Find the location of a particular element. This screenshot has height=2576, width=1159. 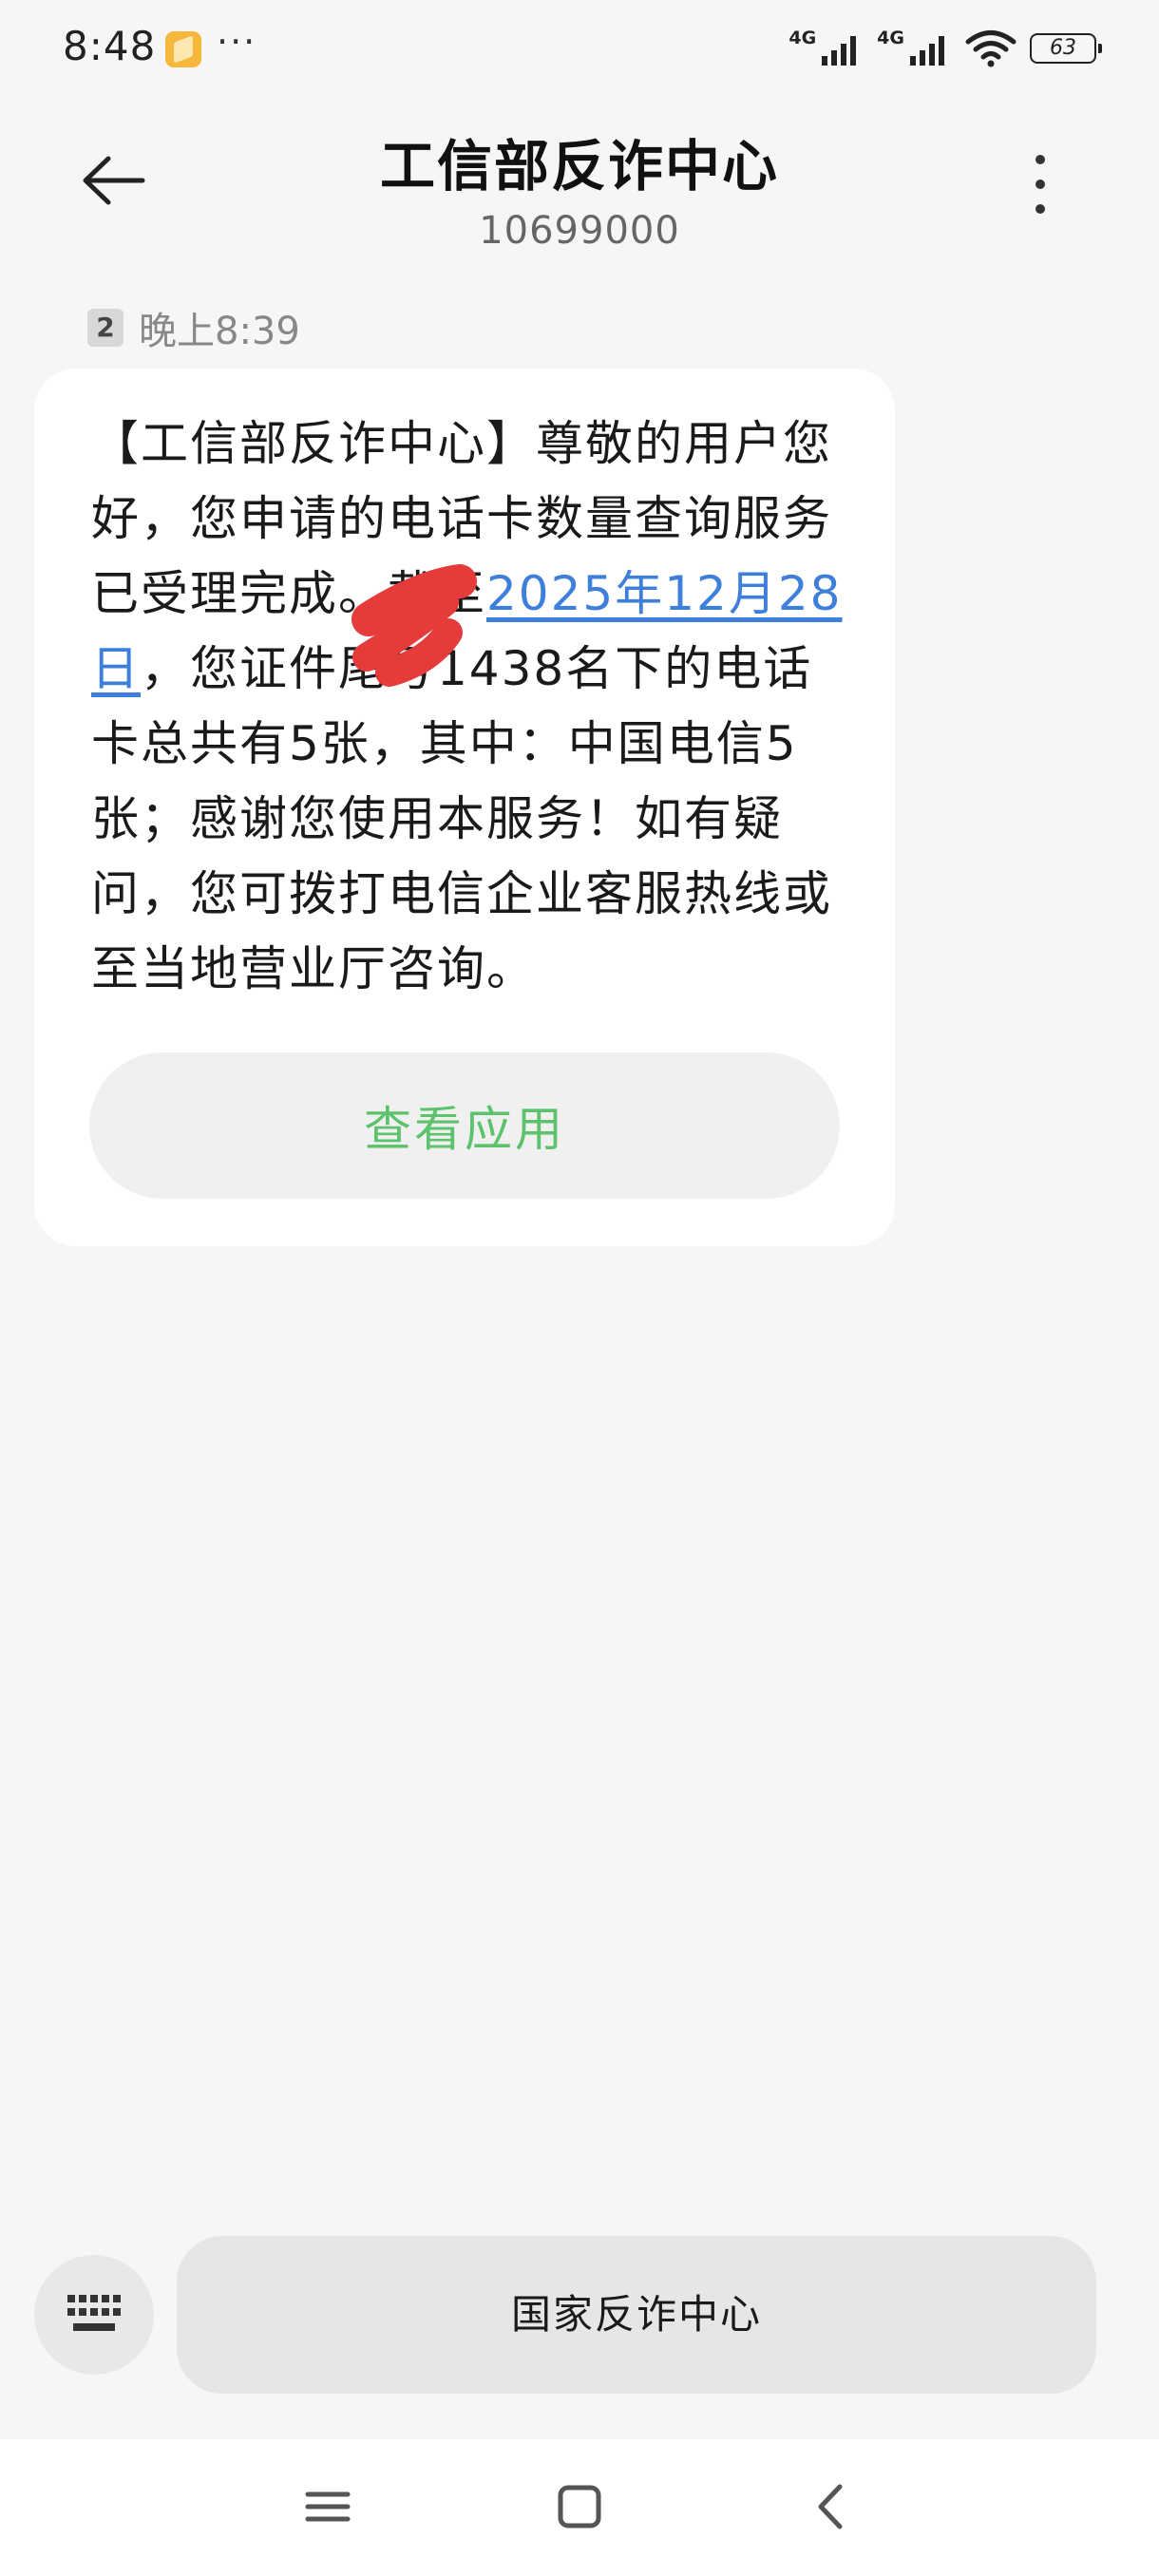

network-type-1: 4G is located at coordinates (802, 38).